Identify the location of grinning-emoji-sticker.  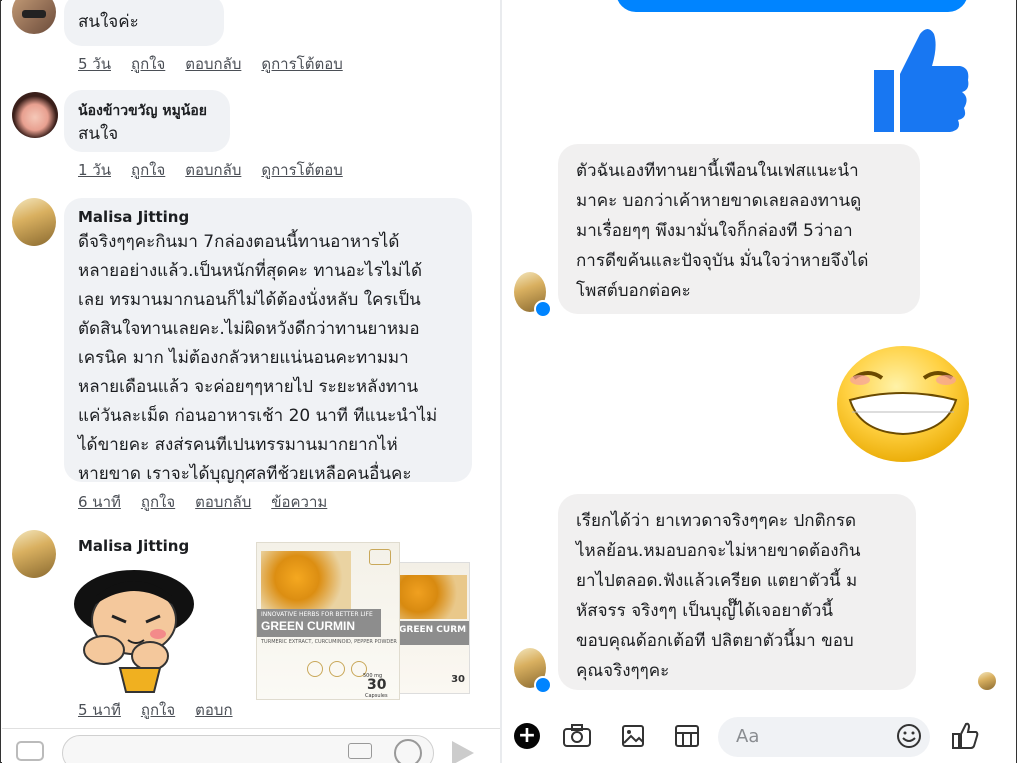
(903, 404).